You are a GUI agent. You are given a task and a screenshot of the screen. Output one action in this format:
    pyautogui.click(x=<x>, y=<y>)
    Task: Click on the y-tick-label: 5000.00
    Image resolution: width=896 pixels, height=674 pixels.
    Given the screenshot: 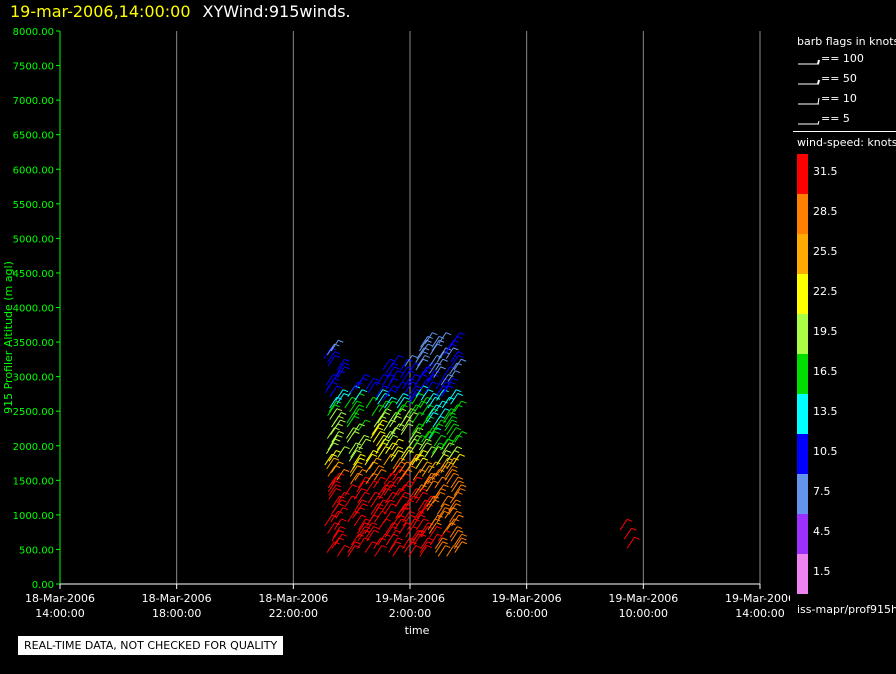 What is the action you would take?
    pyautogui.click(x=33, y=239)
    